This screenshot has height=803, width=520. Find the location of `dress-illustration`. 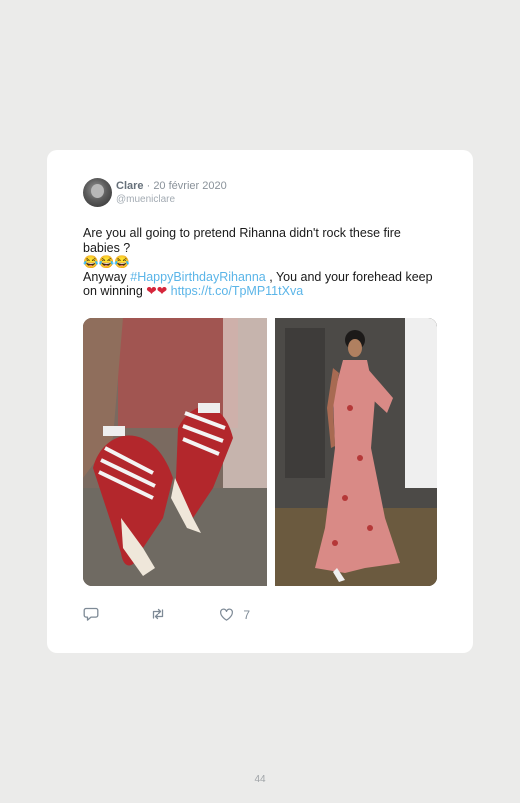

dress-illustration is located at coordinates (356, 452).